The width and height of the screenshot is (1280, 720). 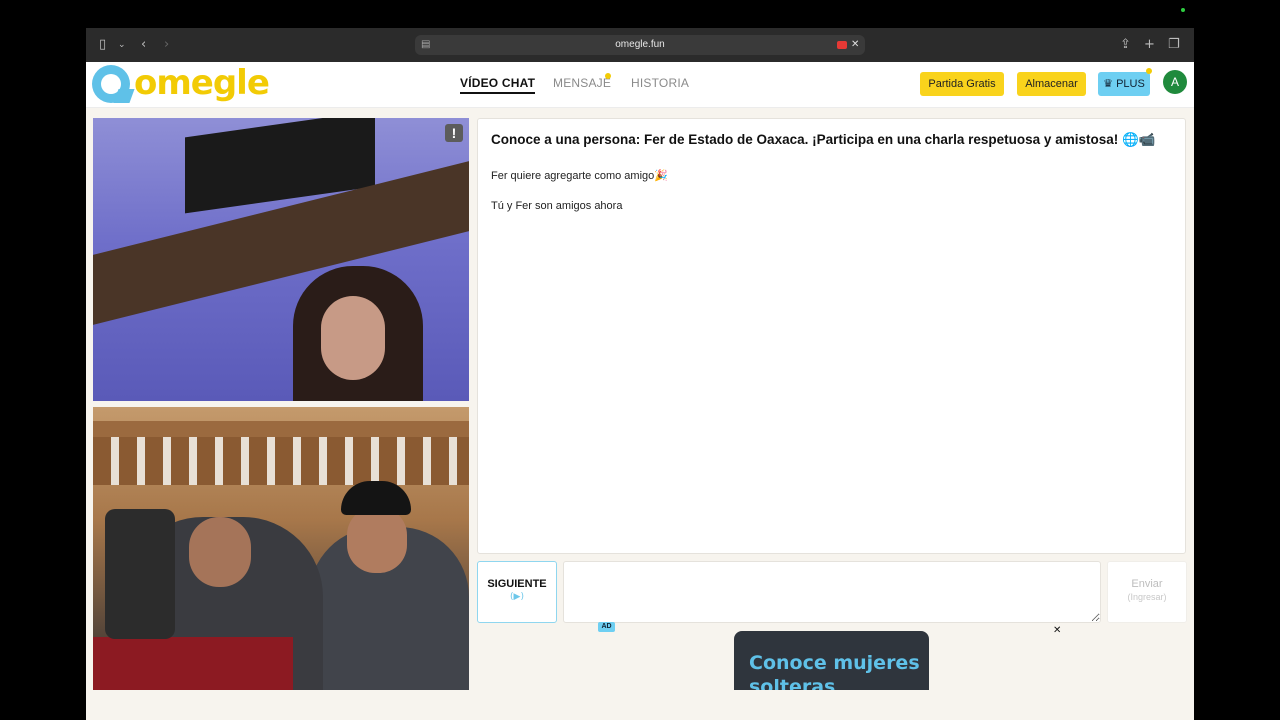 What do you see at coordinates (220, 552) in the screenshot?
I see `face-left-shape` at bounding box center [220, 552].